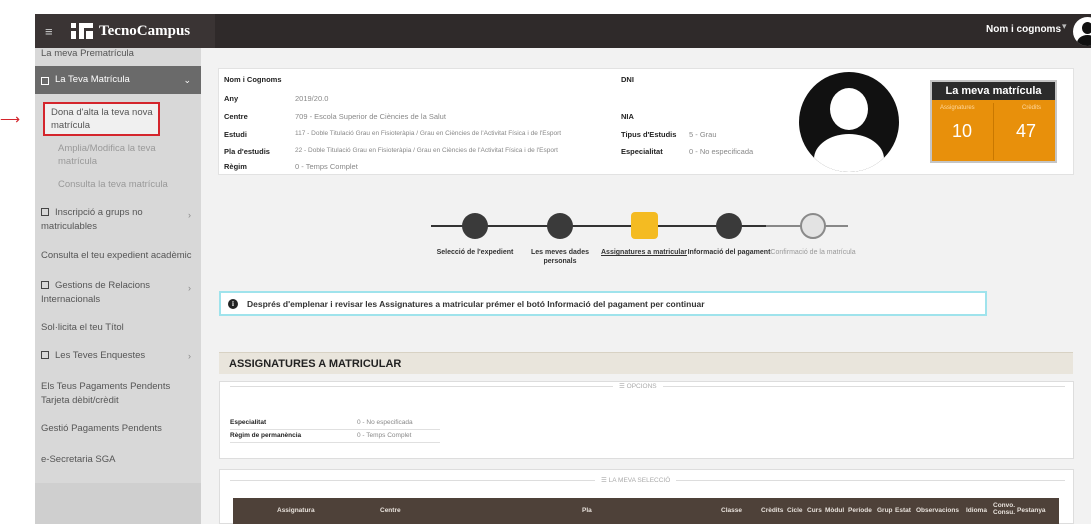 Image resolution: width=1091 pixels, height=524 pixels. What do you see at coordinates (587, 510) in the screenshot?
I see `column-header: Pla` at bounding box center [587, 510].